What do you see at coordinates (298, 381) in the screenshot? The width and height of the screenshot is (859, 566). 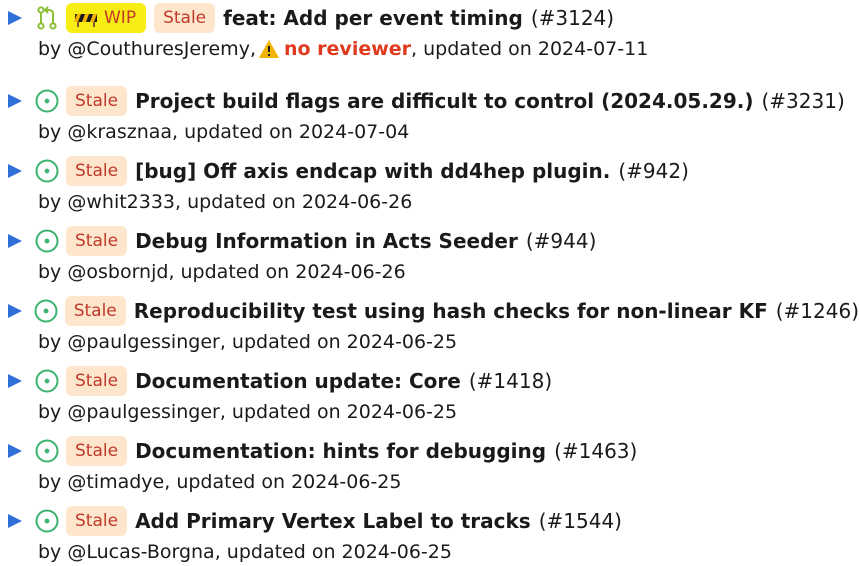 I see `issue-title: Documentation update: Core` at bounding box center [298, 381].